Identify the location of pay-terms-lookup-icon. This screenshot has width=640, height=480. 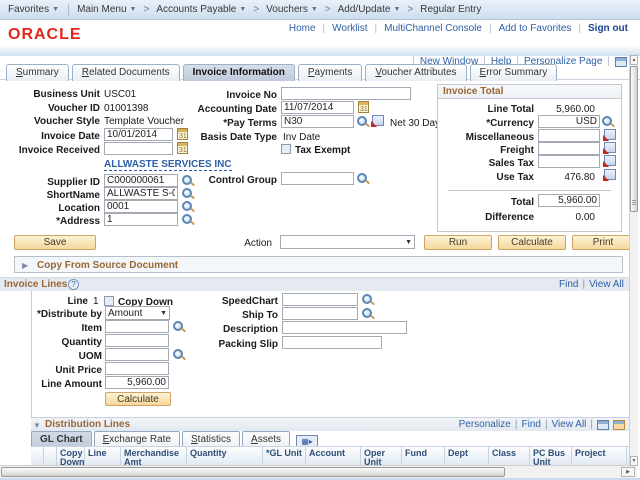
(363, 121).